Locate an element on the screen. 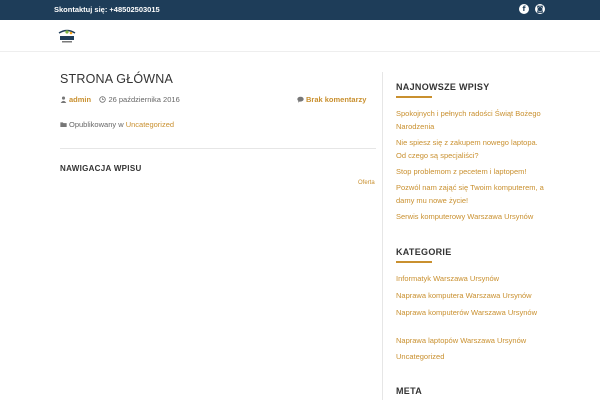 The width and height of the screenshot is (600, 400). clock-icon is located at coordinates (103, 99).